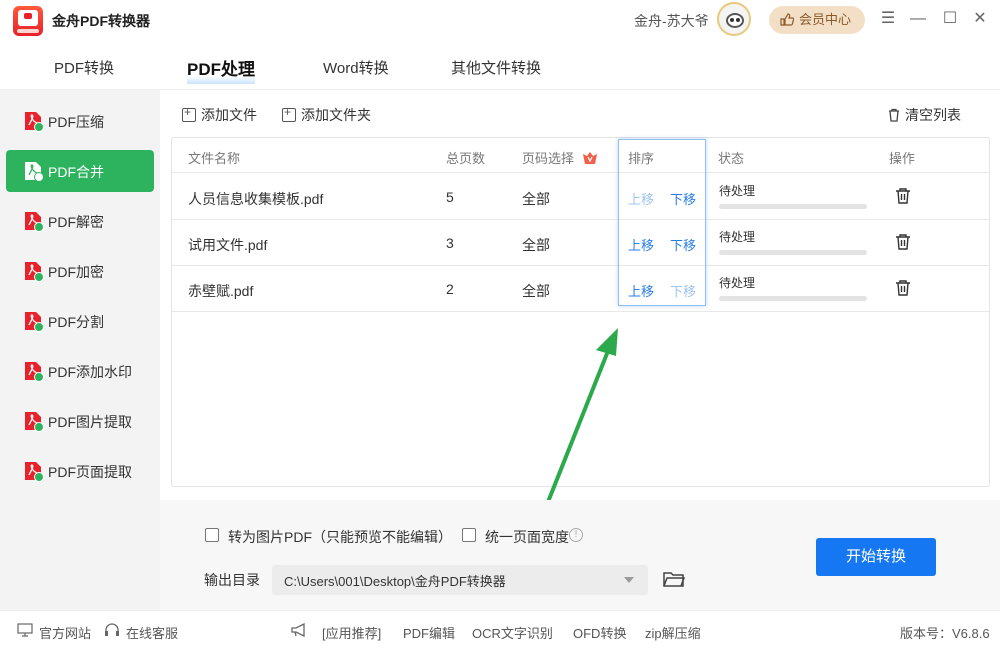 The image size is (1000, 650). I want to click on sidebar-item-merge: PDF合并, so click(80, 171).